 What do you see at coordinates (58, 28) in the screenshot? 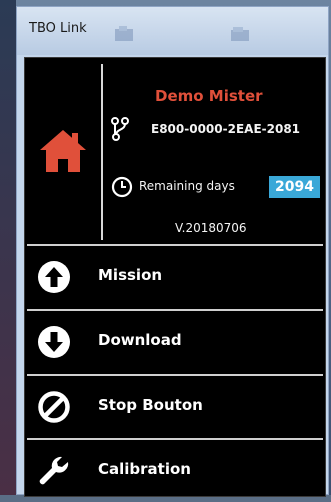
I see `window-title: TBO Link` at bounding box center [58, 28].